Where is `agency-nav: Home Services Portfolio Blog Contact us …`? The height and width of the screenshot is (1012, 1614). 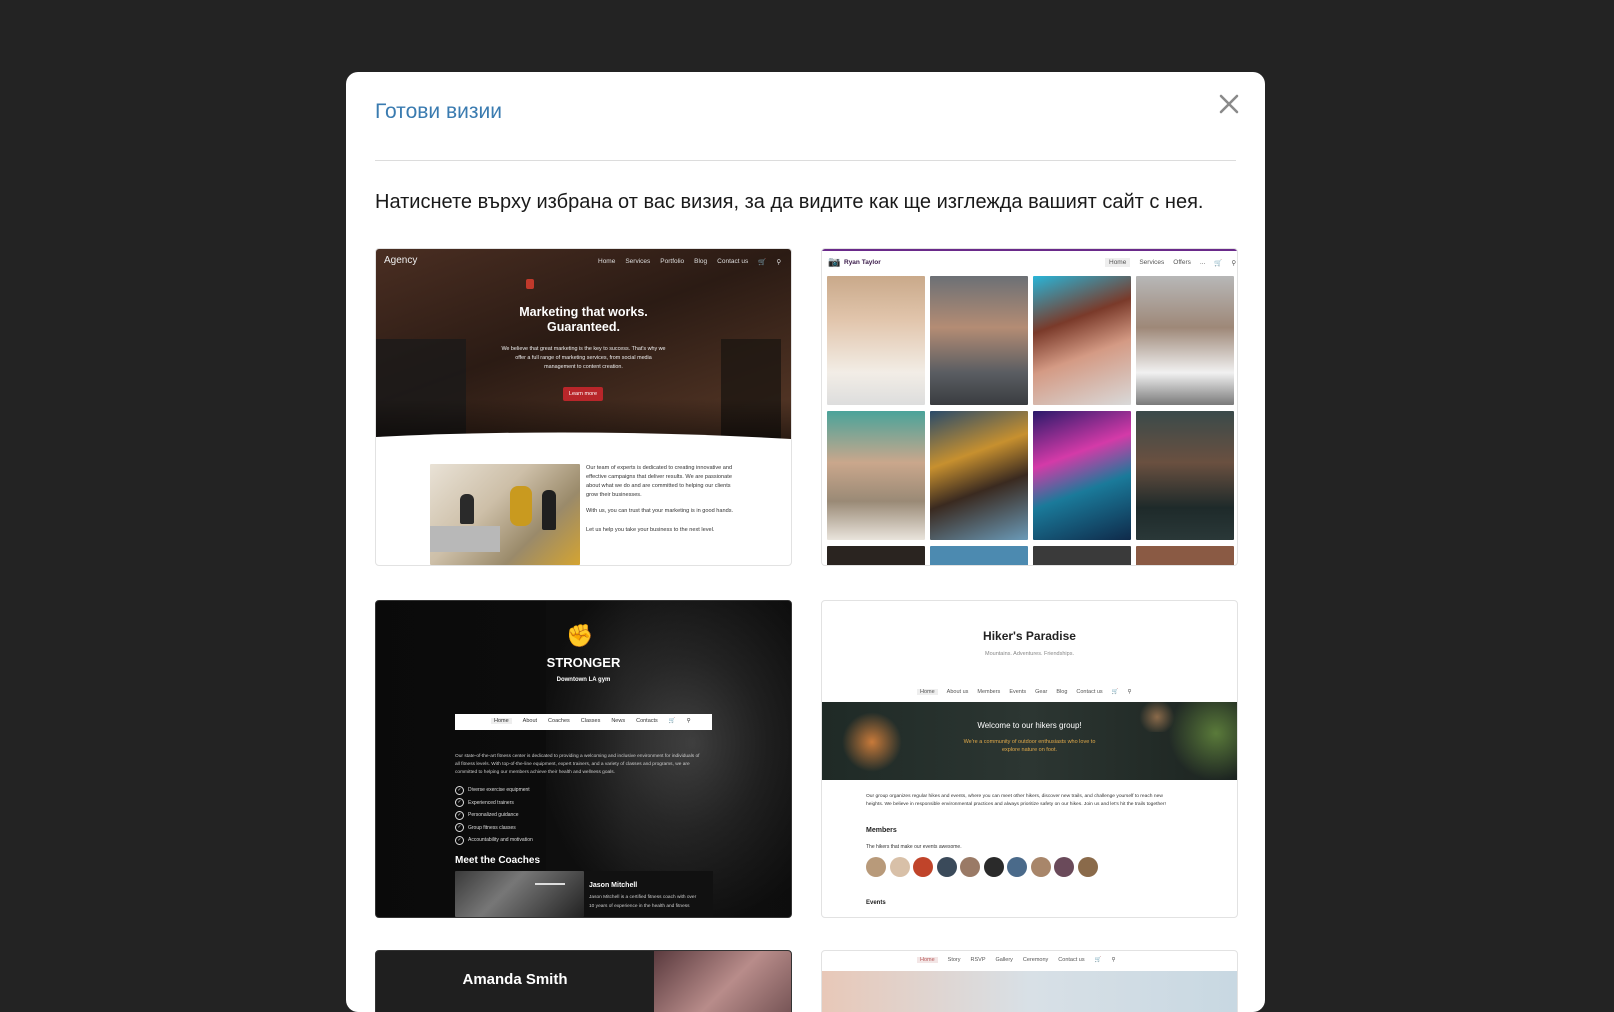
agency-nav: Home Services Portfolio Blog Contact us … is located at coordinates (689, 262).